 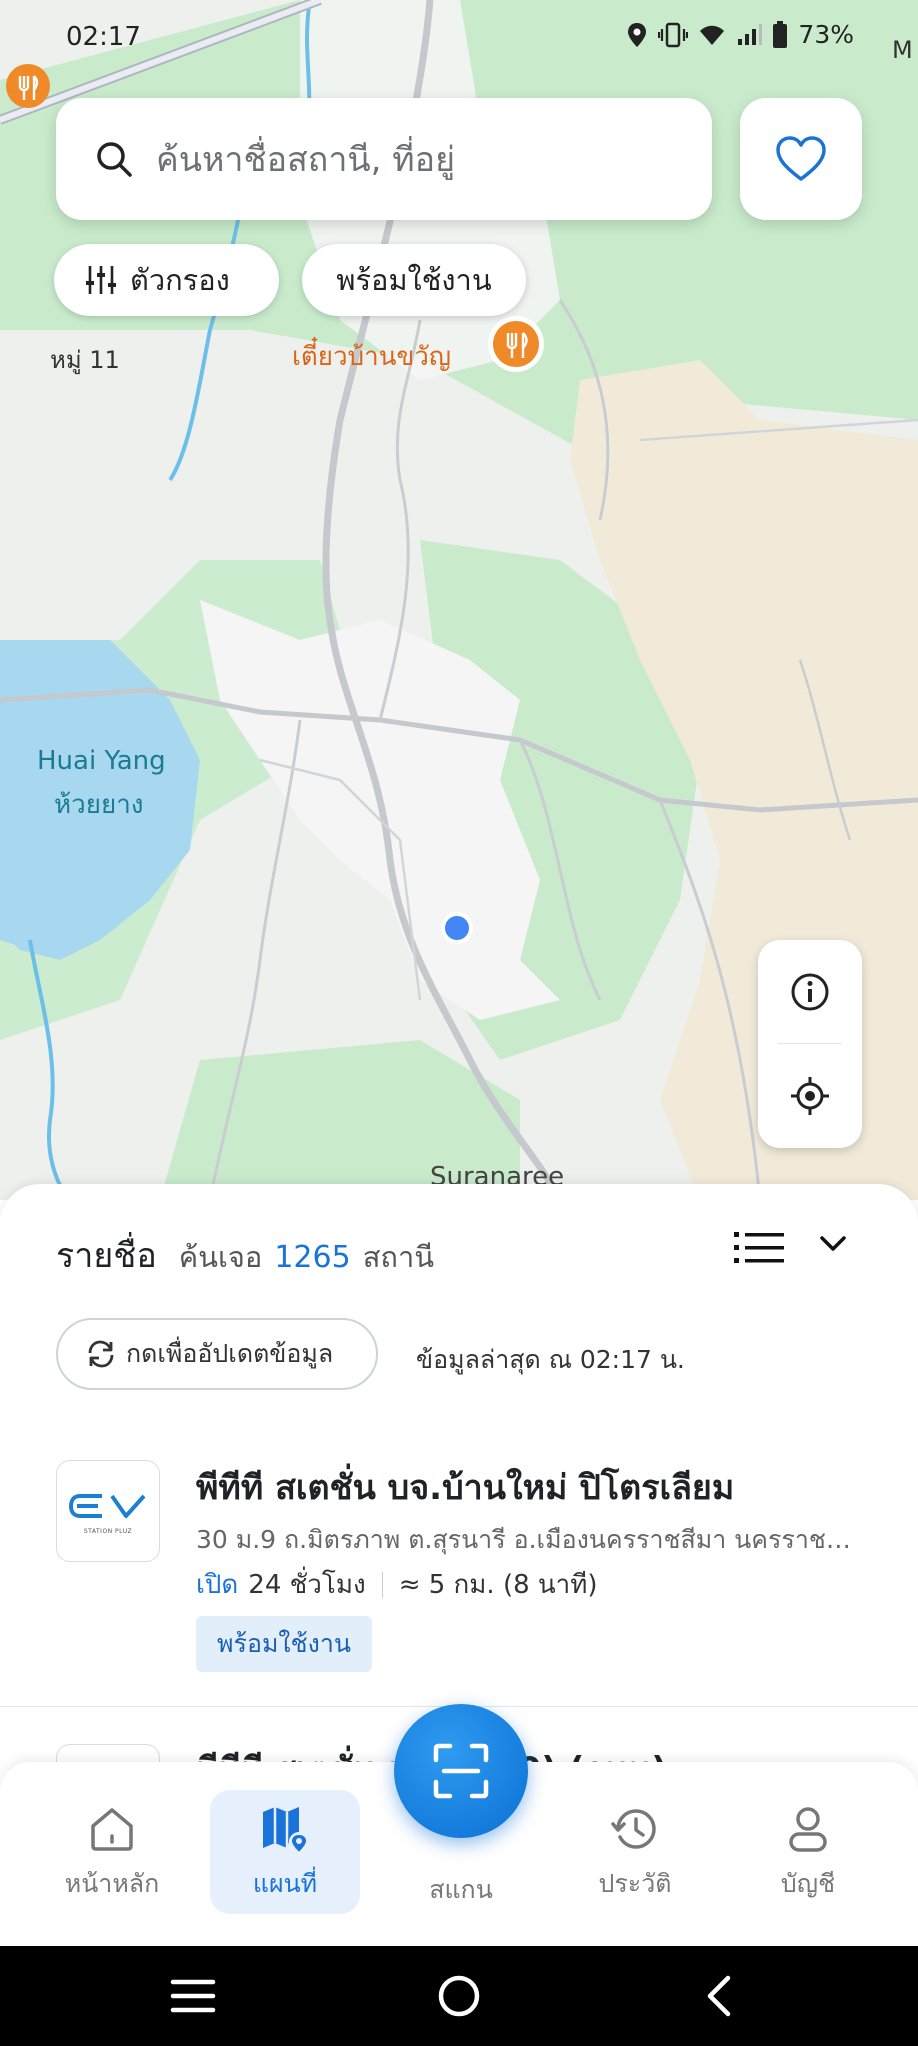 I want to click on list-view-toggle, so click(x=760, y=1250).